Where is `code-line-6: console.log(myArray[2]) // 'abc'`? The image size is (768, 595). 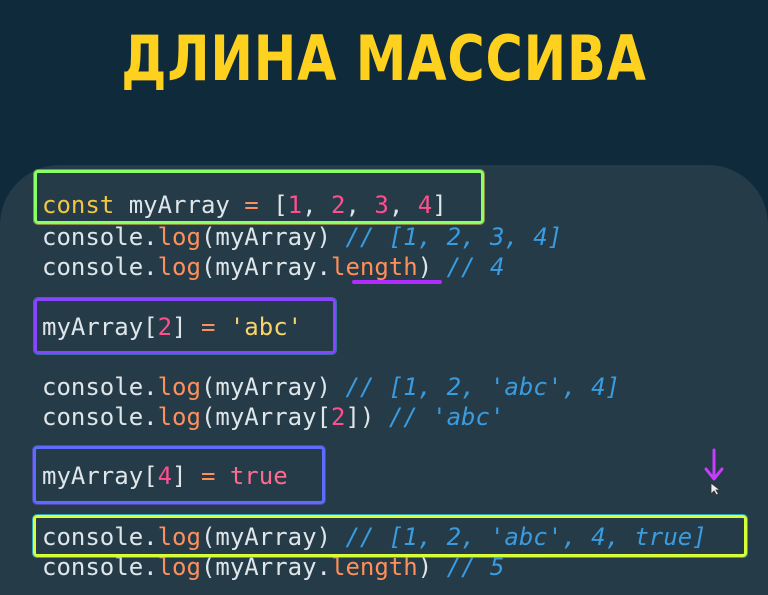
code-line-6: console.log(myArray[2]) // 'abc' is located at coordinates (273, 417).